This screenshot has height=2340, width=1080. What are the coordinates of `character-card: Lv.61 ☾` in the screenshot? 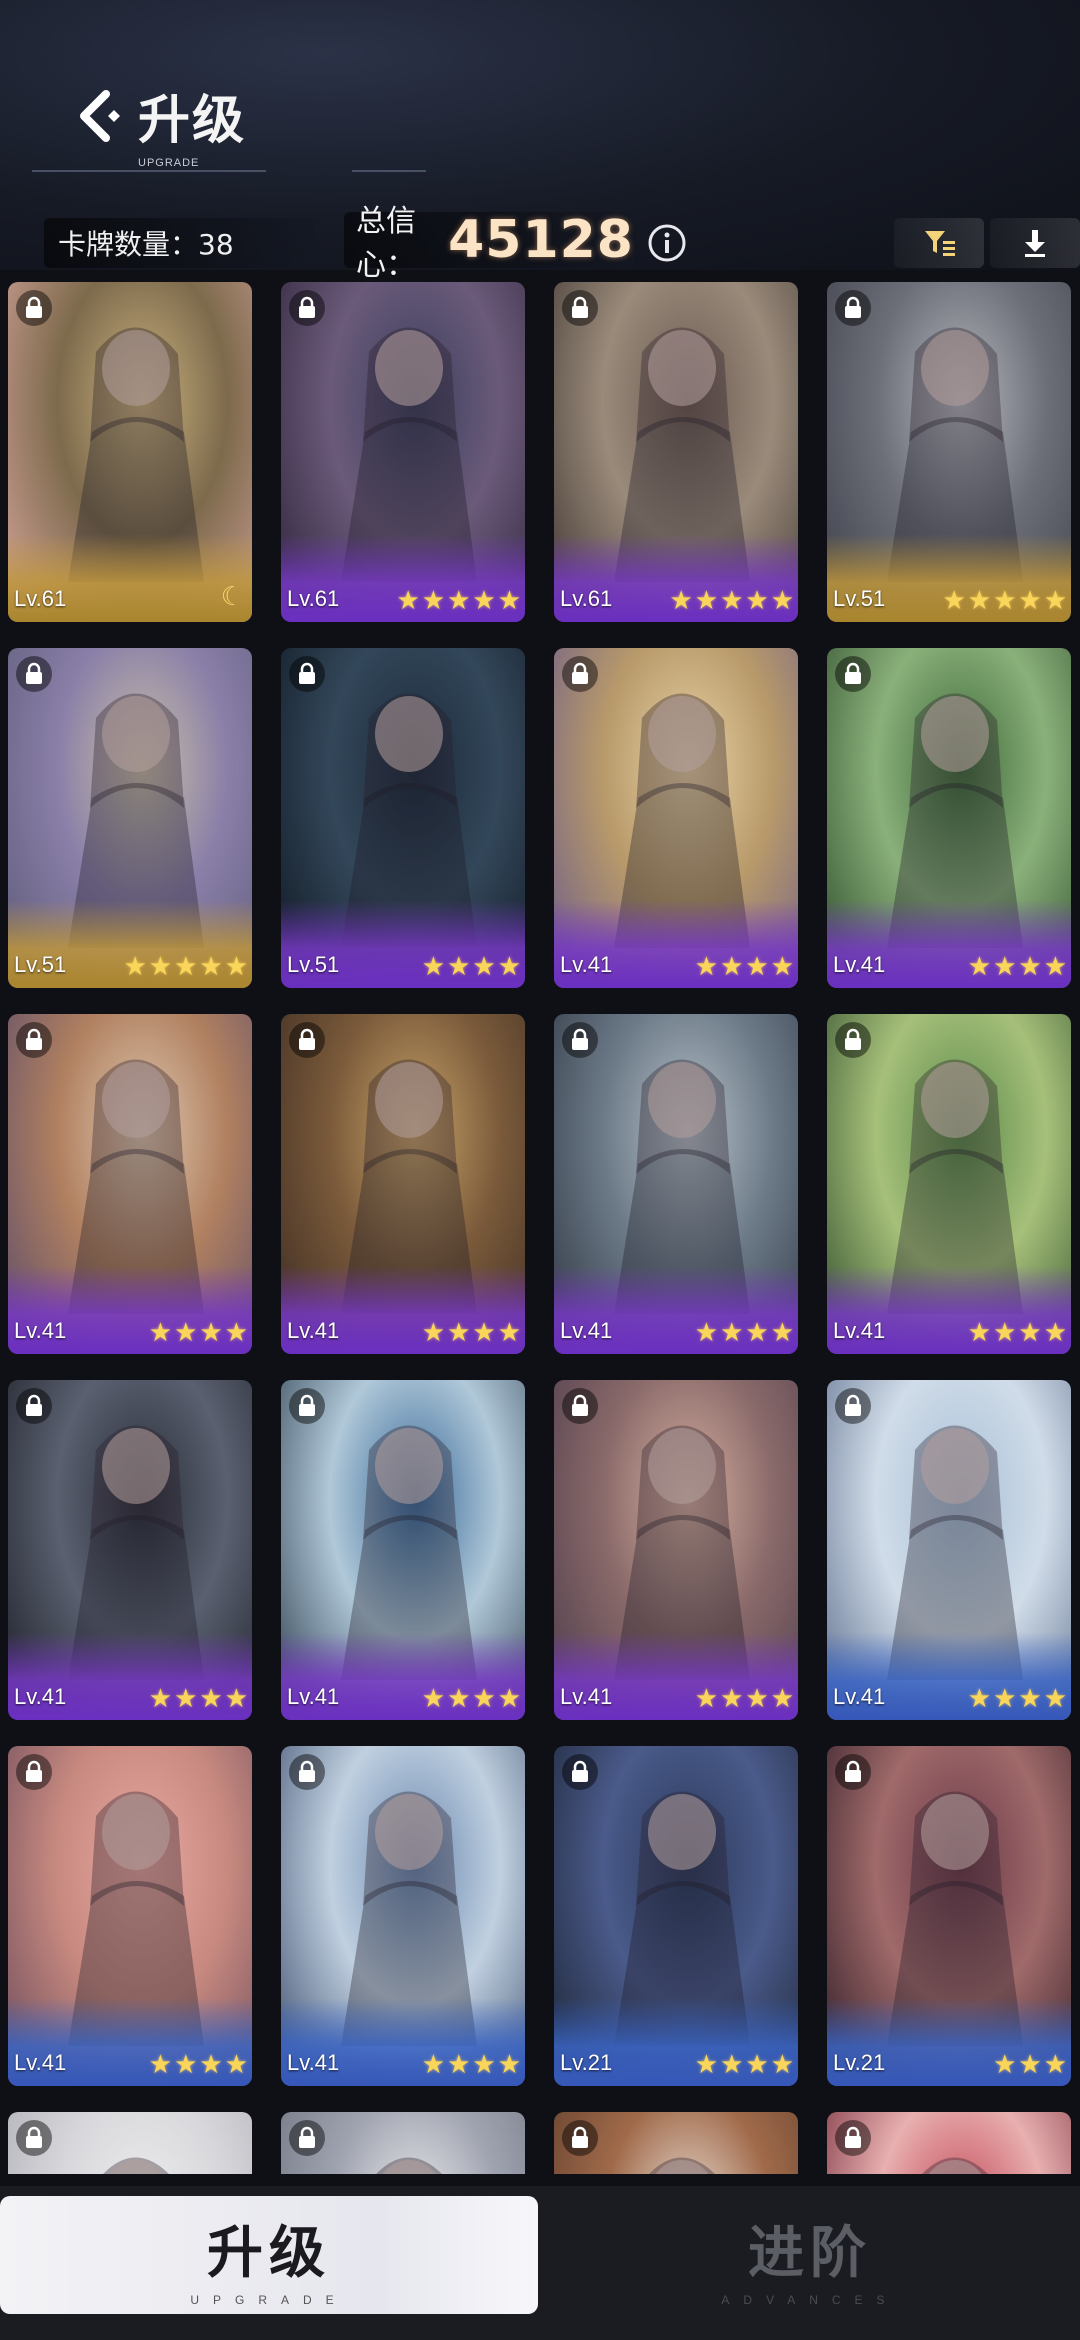 It's located at (130, 452).